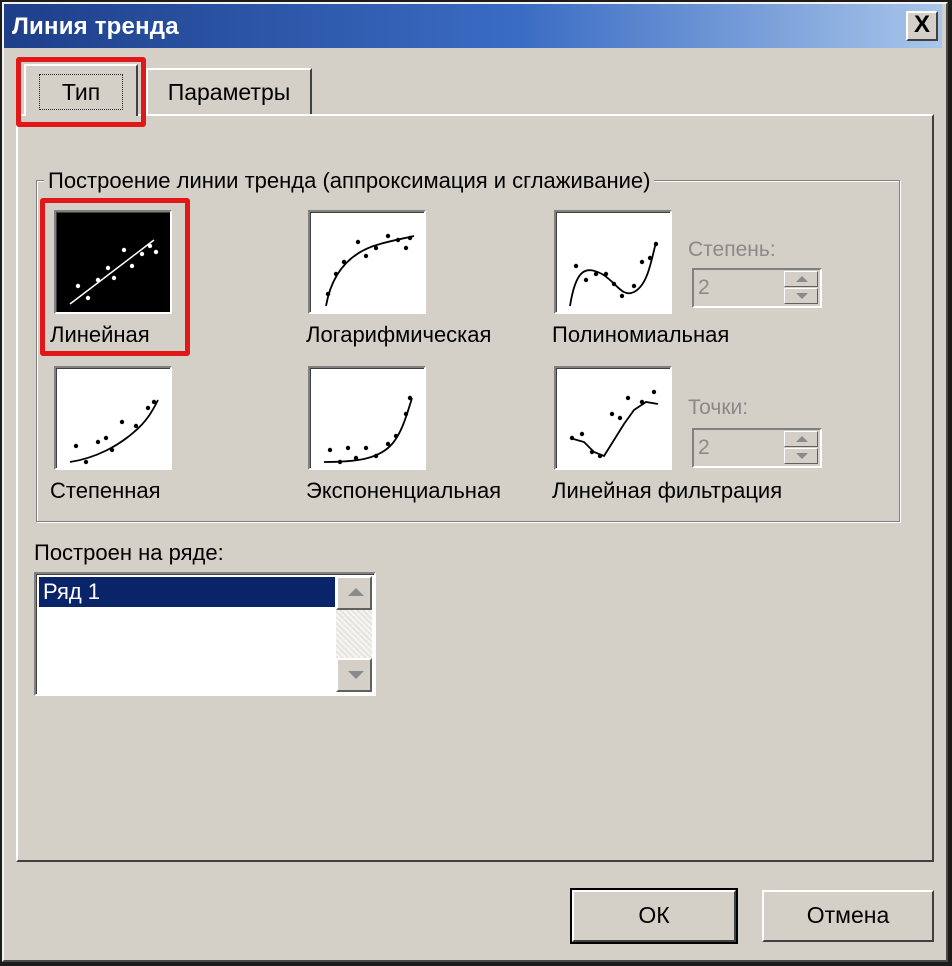 The height and width of the screenshot is (966, 952). Describe the element at coordinates (115, 277) in the screenshot. I see `highlight-frame-linear` at that location.